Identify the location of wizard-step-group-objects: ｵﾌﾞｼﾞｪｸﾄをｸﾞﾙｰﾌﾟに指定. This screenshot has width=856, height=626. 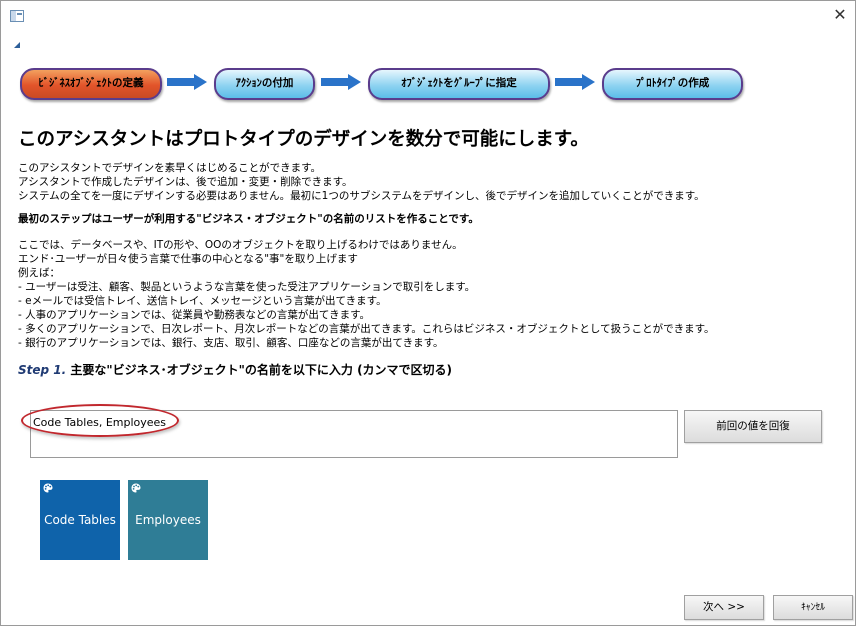
(459, 84).